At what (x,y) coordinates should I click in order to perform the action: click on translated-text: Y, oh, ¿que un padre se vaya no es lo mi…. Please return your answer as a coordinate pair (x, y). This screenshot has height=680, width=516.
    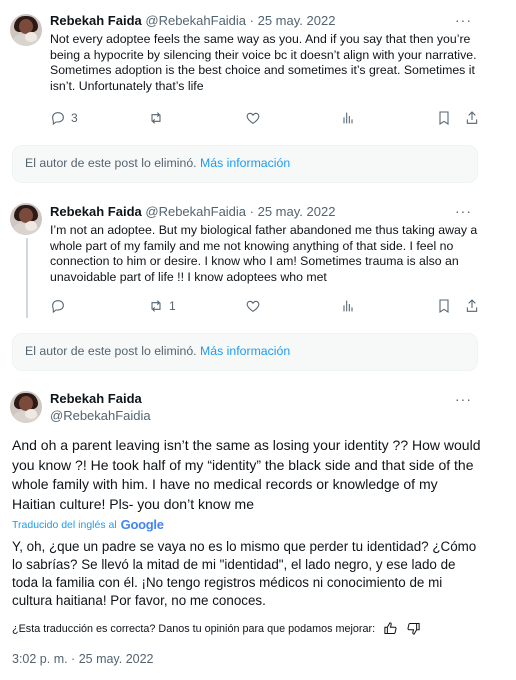
    Looking at the image, I should click on (244, 573).